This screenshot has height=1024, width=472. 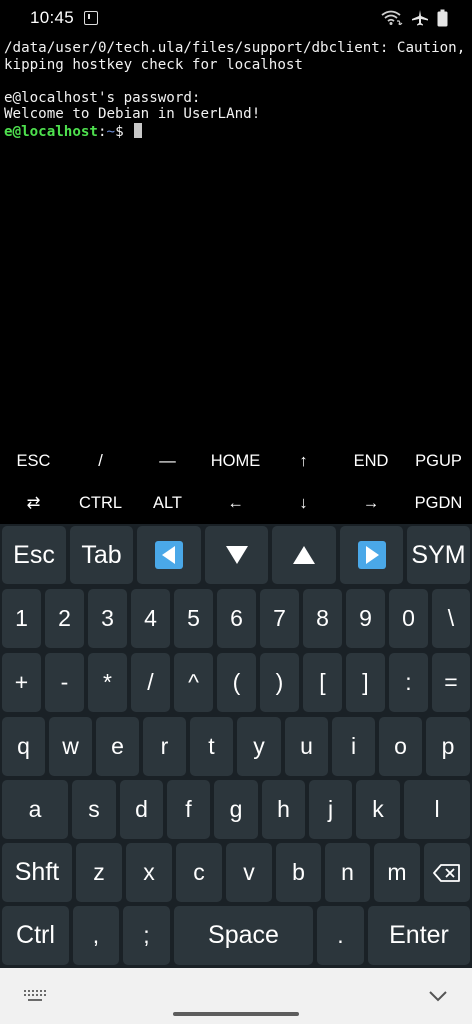 I want to click on extra-key-pgup: PGUP, so click(x=438, y=461).